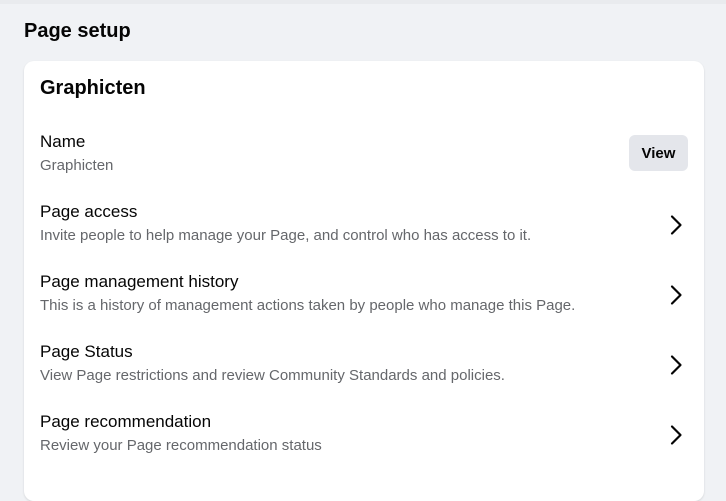  Describe the element at coordinates (126, 421) in the screenshot. I see `row-title-page-recommendation: Page recommendation` at that location.